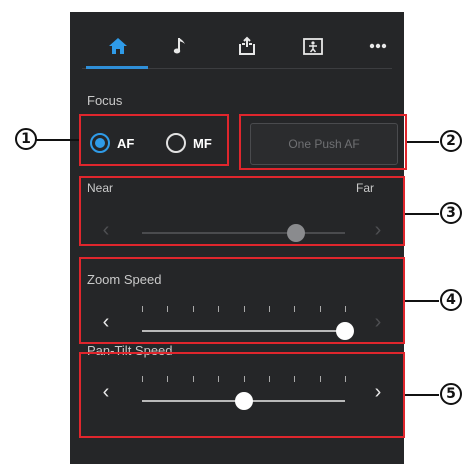 This screenshot has height=464, width=473. I want to click on focus-label: Focus, so click(105, 100).